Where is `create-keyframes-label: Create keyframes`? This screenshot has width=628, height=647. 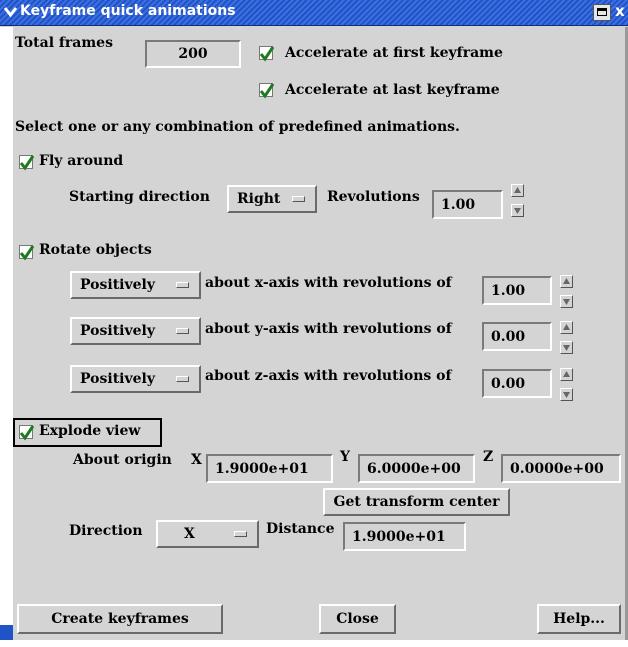
create-keyframes-label: Create keyframes is located at coordinates (120, 619).